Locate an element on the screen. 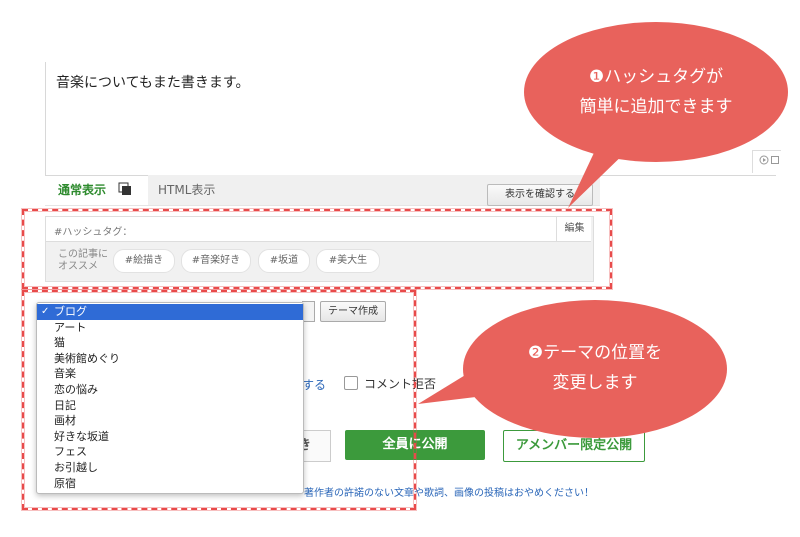  play-circle-icon is located at coordinates (764, 161).